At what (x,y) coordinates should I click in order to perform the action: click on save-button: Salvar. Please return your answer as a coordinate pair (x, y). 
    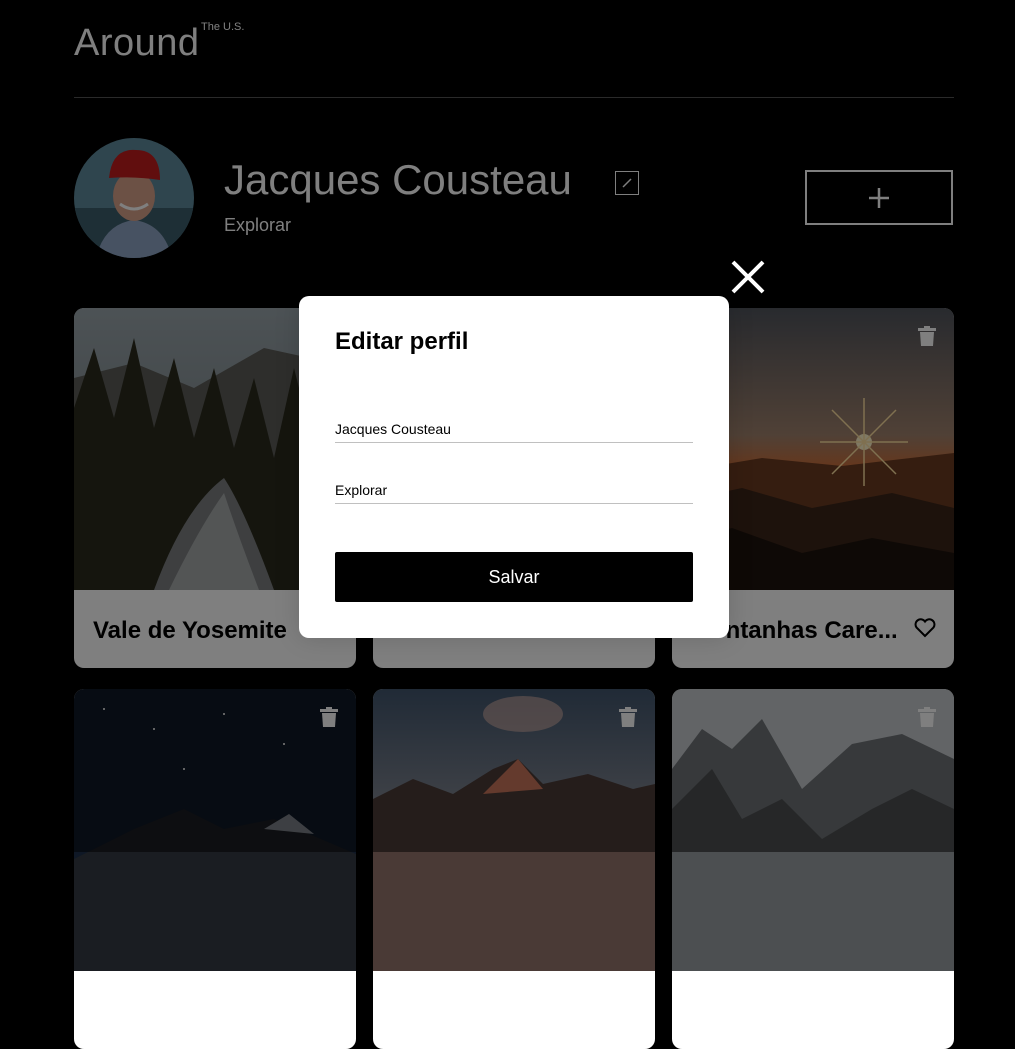
    Looking at the image, I should click on (514, 577).